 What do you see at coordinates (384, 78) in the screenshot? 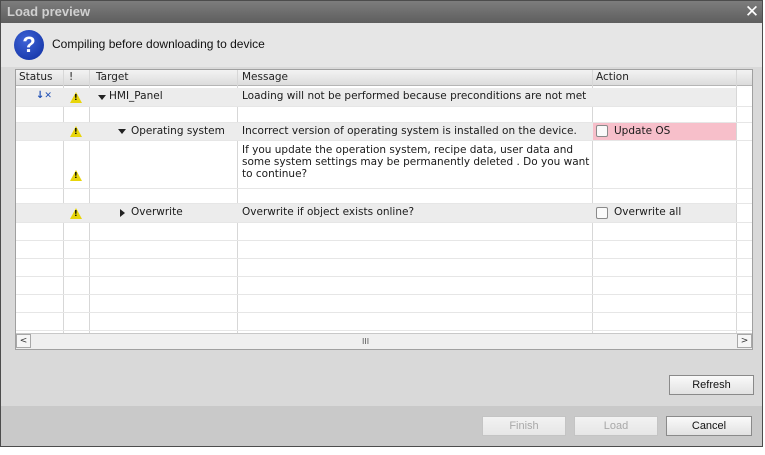
I see `table-header: Status ! Target Message Action` at bounding box center [384, 78].